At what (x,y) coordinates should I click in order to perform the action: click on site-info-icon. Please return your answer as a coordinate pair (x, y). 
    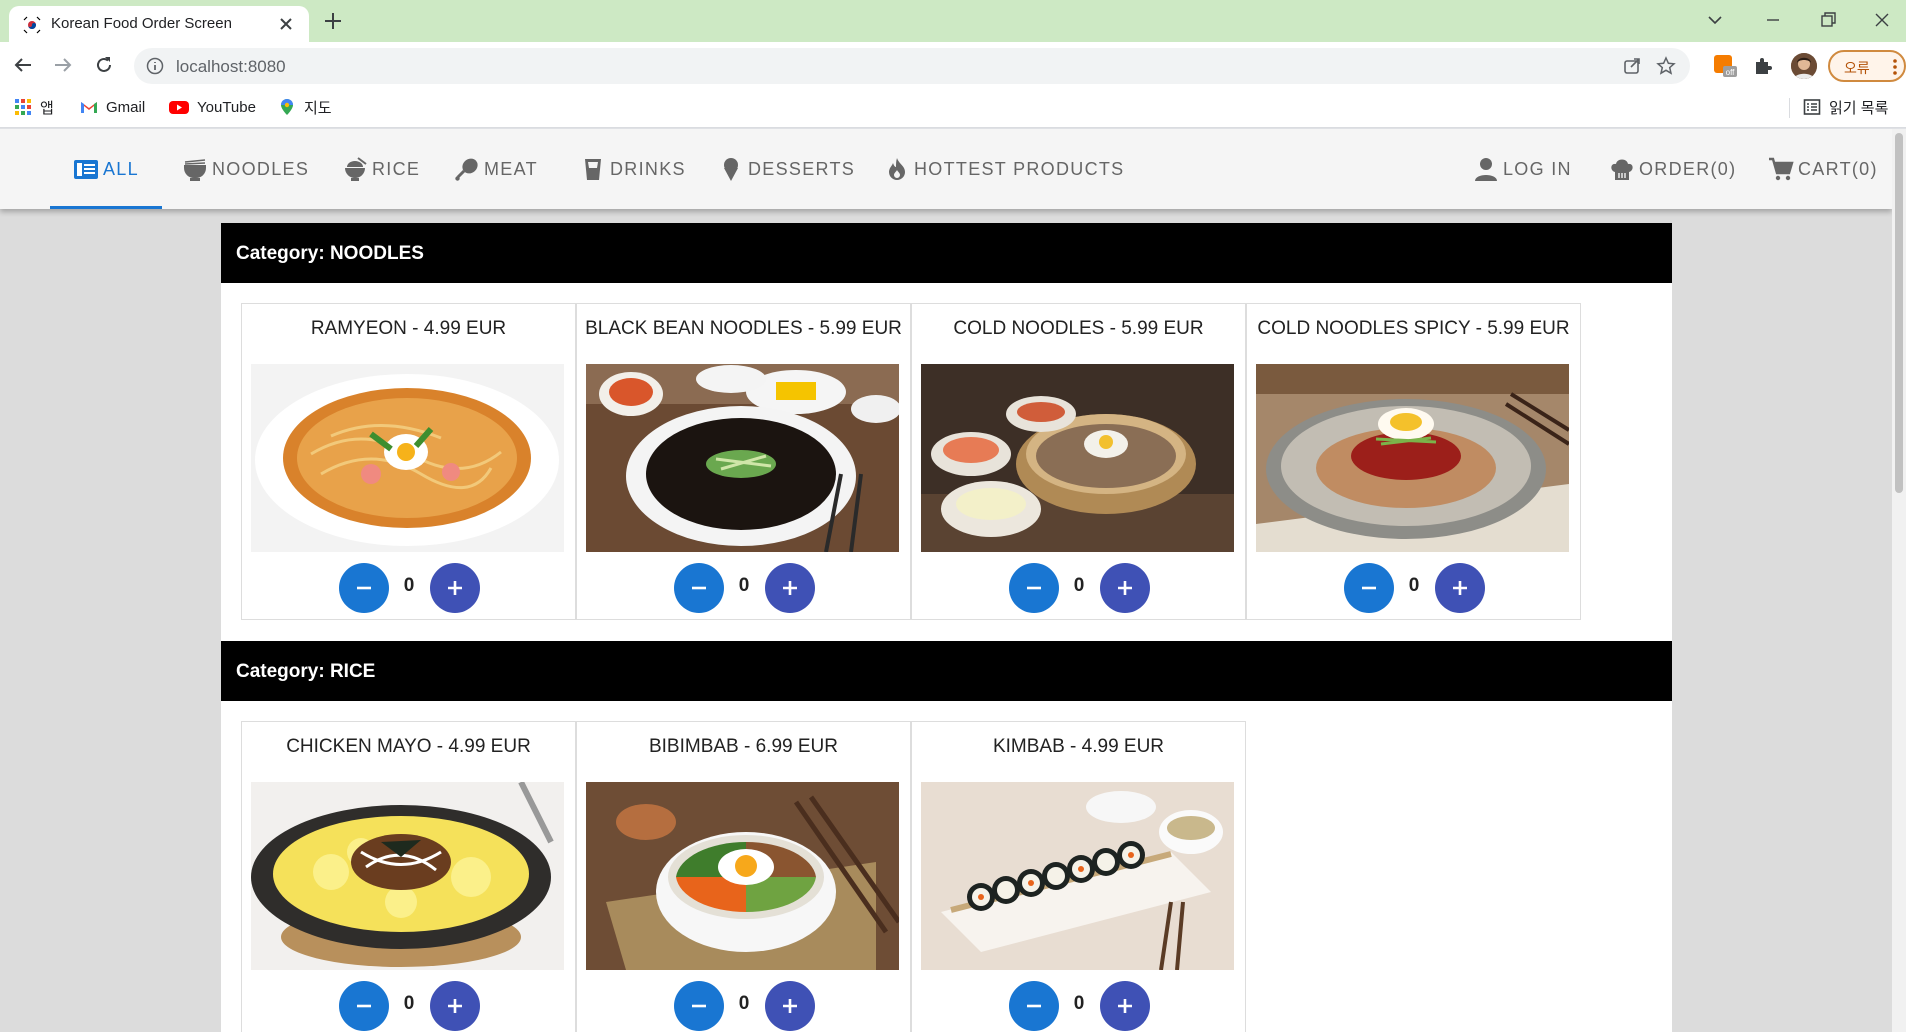
    Looking at the image, I should click on (155, 66).